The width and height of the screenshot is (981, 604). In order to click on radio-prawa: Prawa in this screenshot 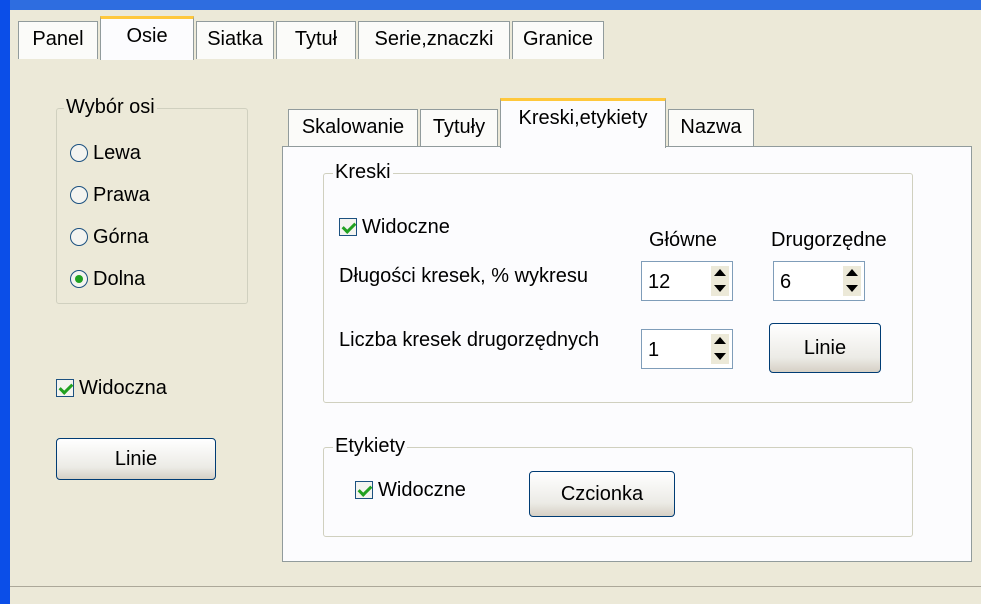, I will do `click(110, 195)`.